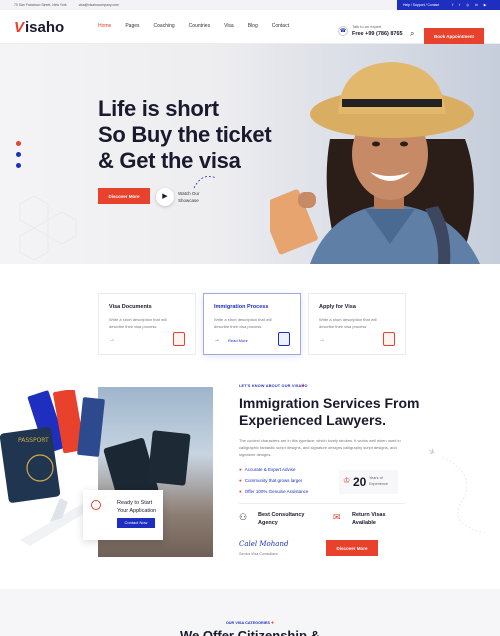 The image size is (500, 636). What do you see at coordinates (448, 5) in the screenshot?
I see `top-bar-right: Help / Support / Contact f t ◎ in ▶` at bounding box center [448, 5].